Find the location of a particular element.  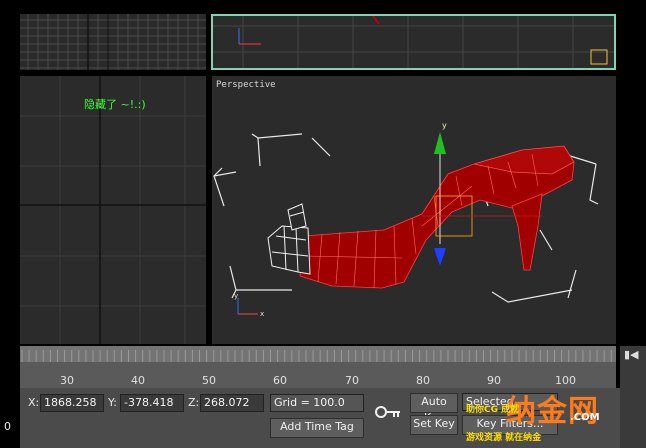

svg-text: x is located at coordinates (262, 314).